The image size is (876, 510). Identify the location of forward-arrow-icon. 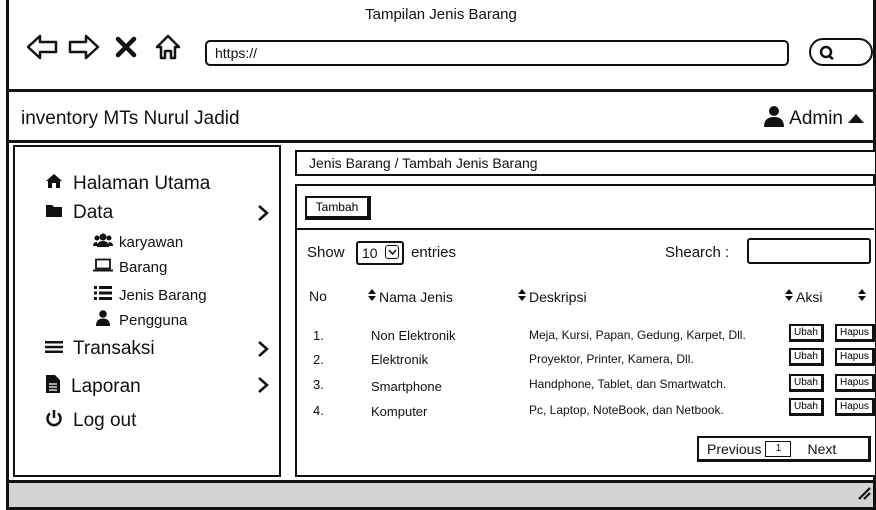
(84, 47).